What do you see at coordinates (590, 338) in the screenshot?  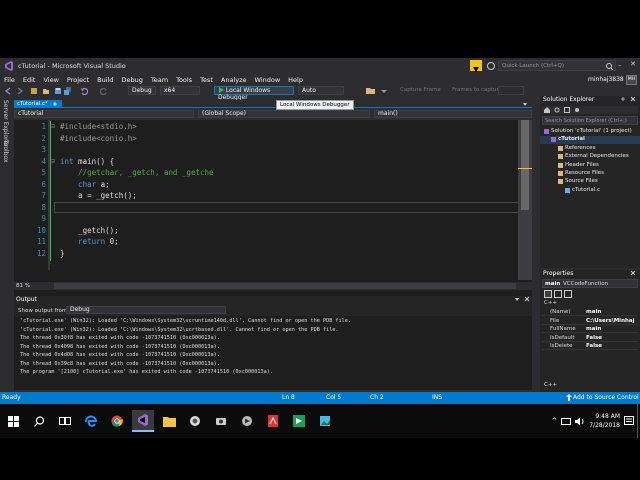 I see `property-row: IsDefault False` at bounding box center [590, 338].